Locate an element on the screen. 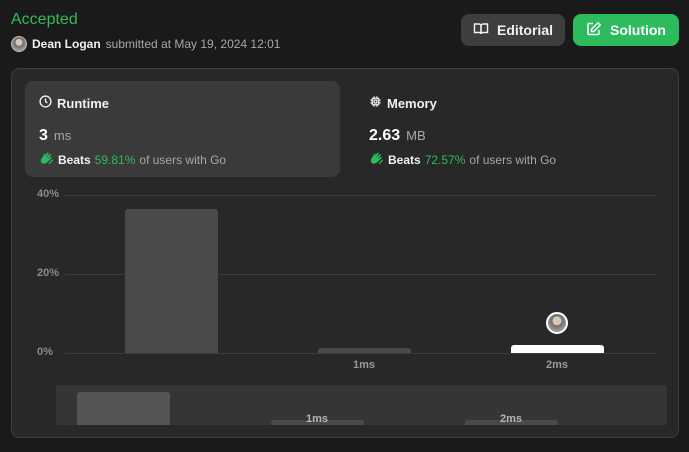 Image resolution: width=689 pixels, height=452 pixels. y-tick-label: 40% is located at coordinates (48, 194).